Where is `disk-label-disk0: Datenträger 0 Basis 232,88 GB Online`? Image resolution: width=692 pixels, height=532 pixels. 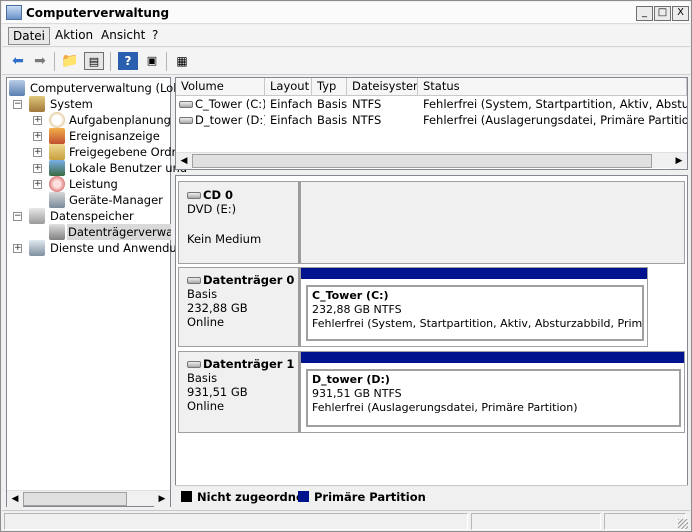 disk-label-disk0: Datenträger 0 Basis 232,88 GB Online is located at coordinates (239, 307).